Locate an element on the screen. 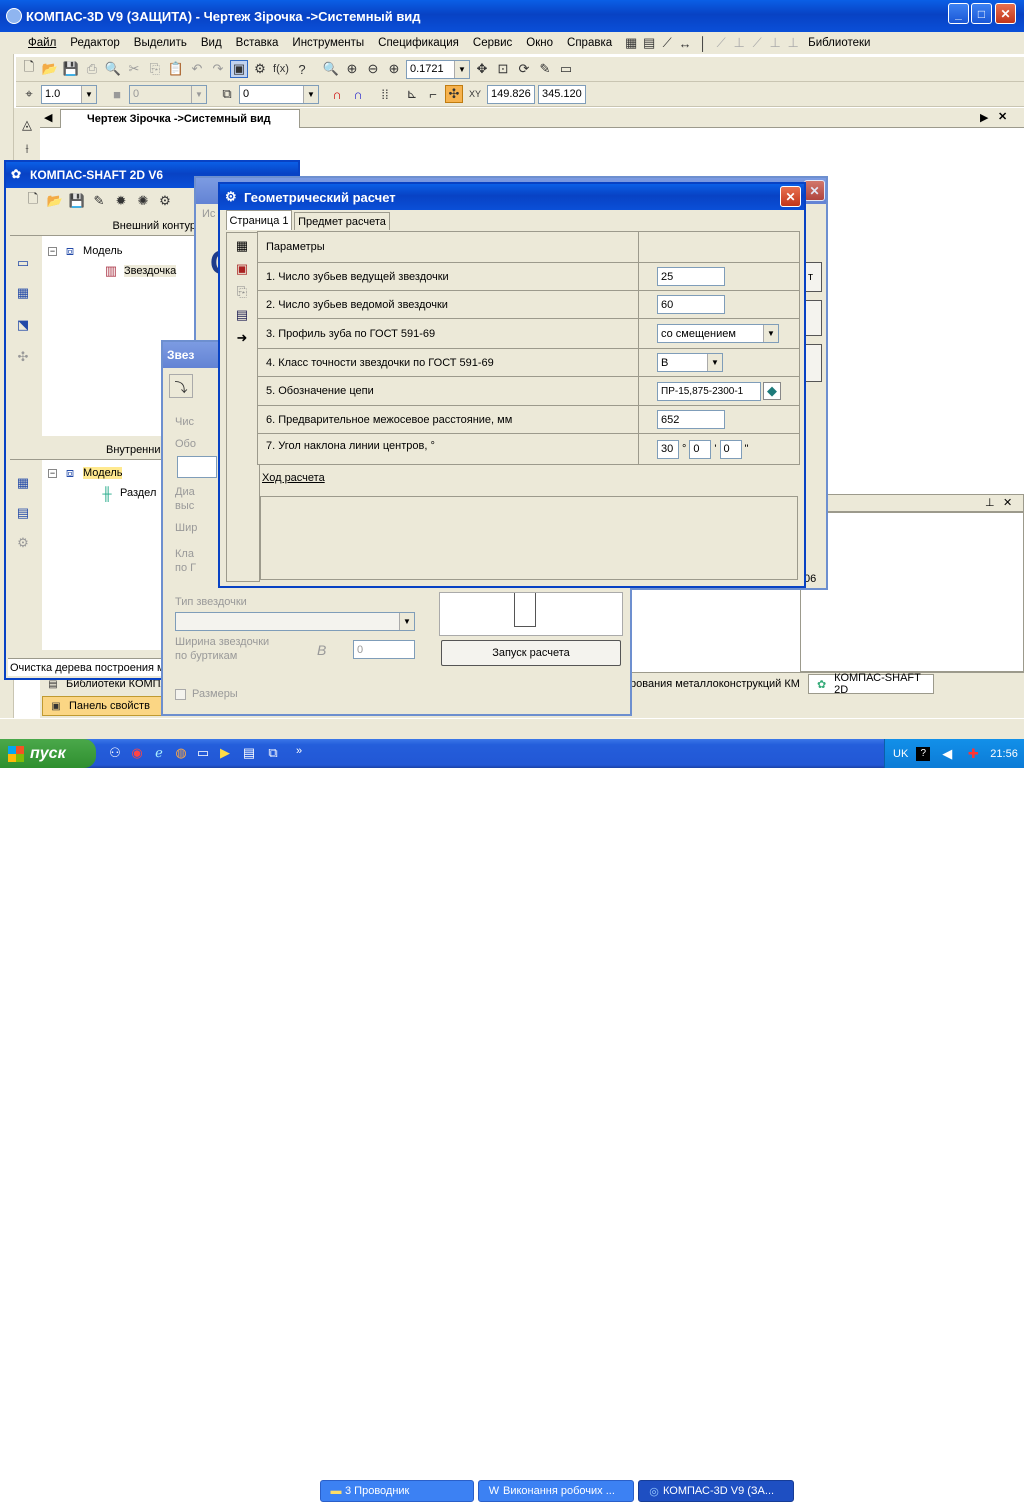  new-document-icon: 🗋 is located at coordinates (33, 200).